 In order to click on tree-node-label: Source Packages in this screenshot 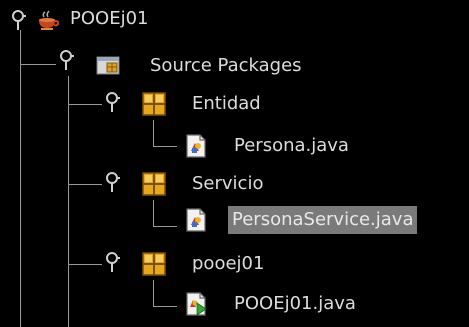, I will do `click(226, 65)`.